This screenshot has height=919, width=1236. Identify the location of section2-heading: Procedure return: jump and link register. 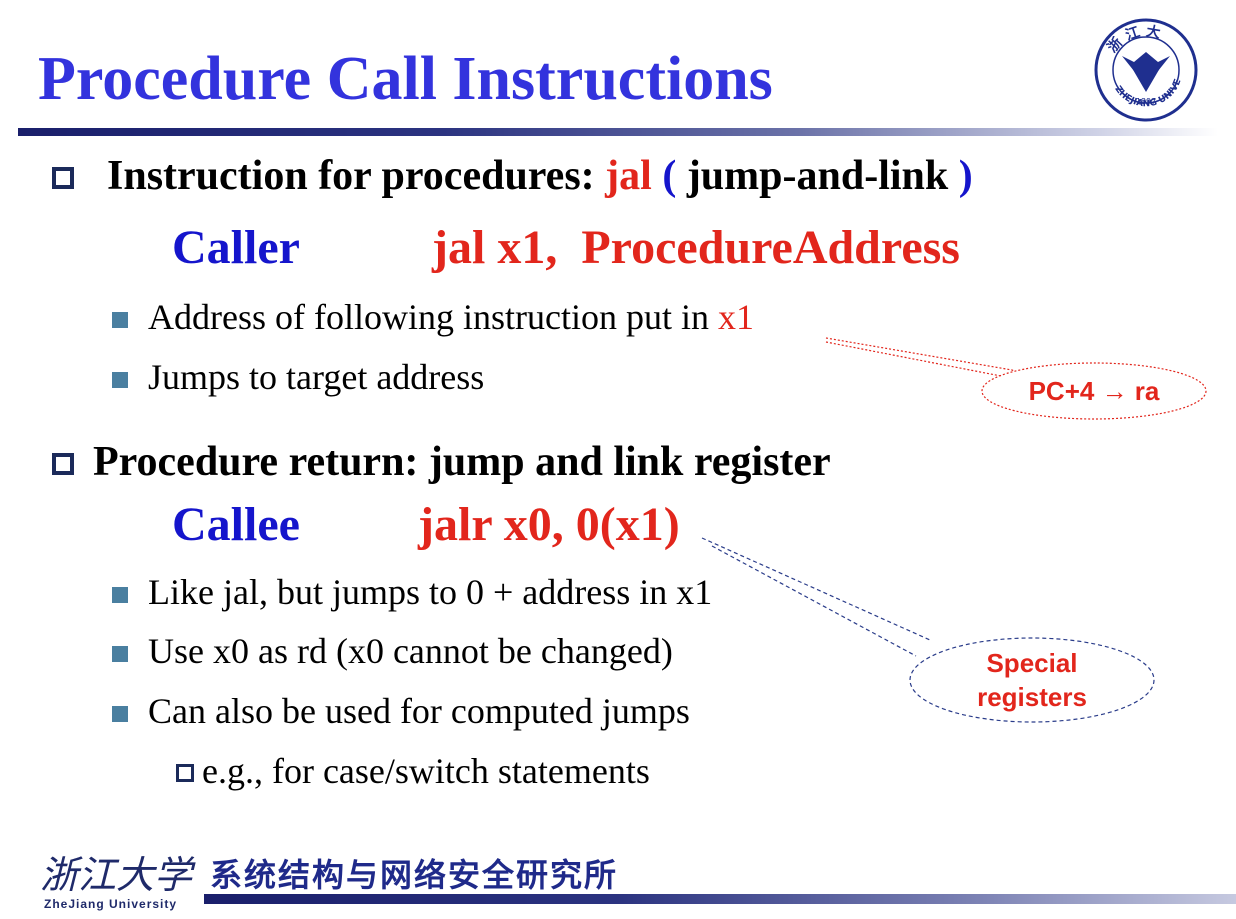
(462, 462).